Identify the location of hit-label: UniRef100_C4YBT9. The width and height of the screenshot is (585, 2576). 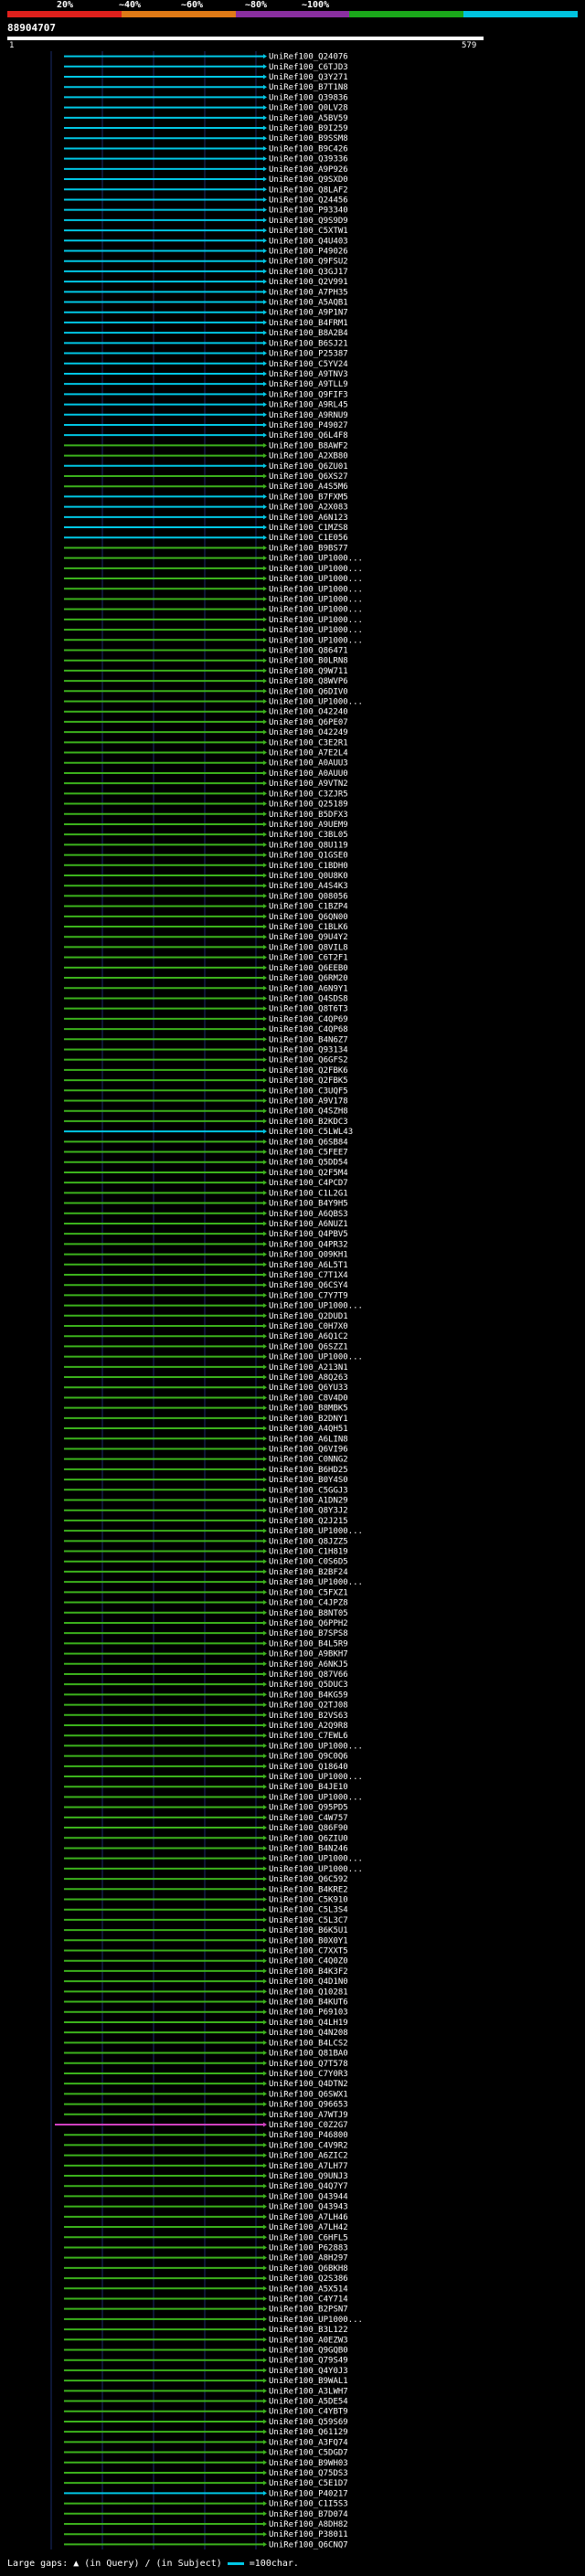
(309, 2412).